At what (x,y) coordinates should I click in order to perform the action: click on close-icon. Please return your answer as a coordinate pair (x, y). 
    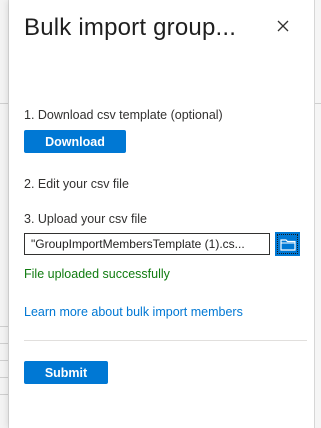
    Looking at the image, I should click on (283, 26).